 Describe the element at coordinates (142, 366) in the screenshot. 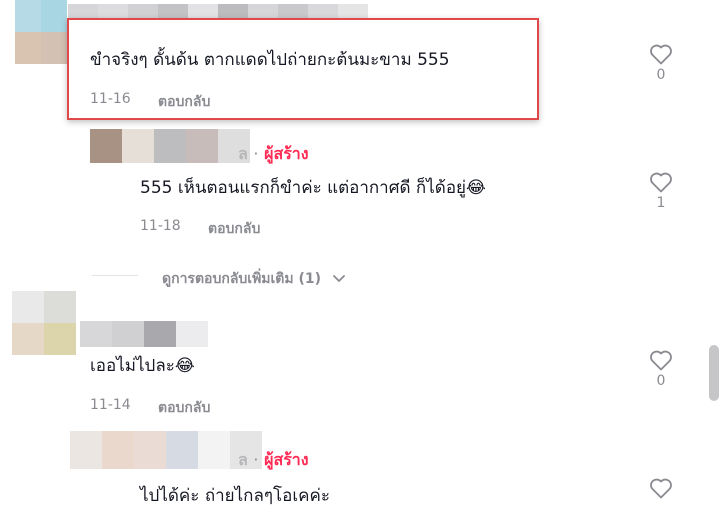

I see `comment-text: เออไม่ไปละ😂` at that location.